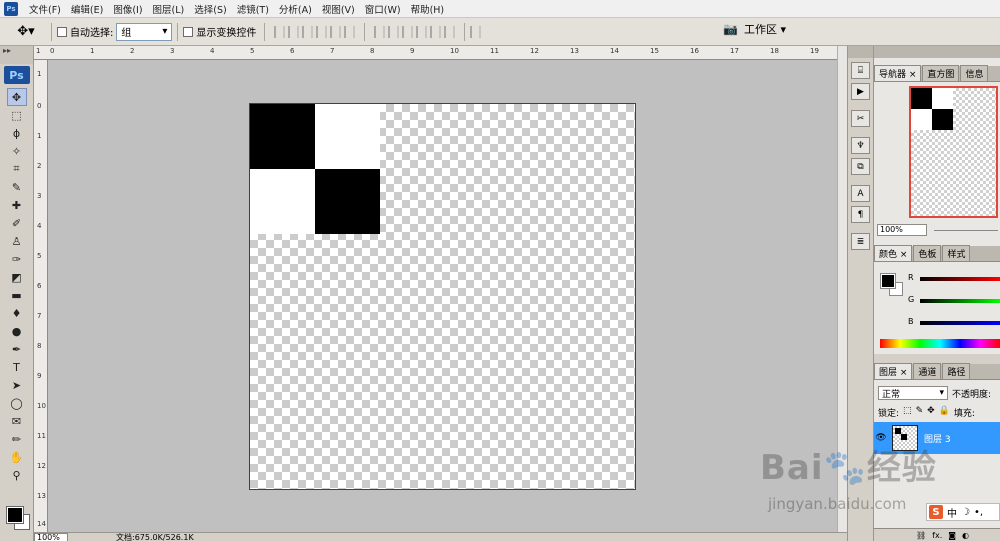 The width and height of the screenshot is (1000, 541). I want to click on auto-select-checkbox: 自动选择:, so click(85, 31).